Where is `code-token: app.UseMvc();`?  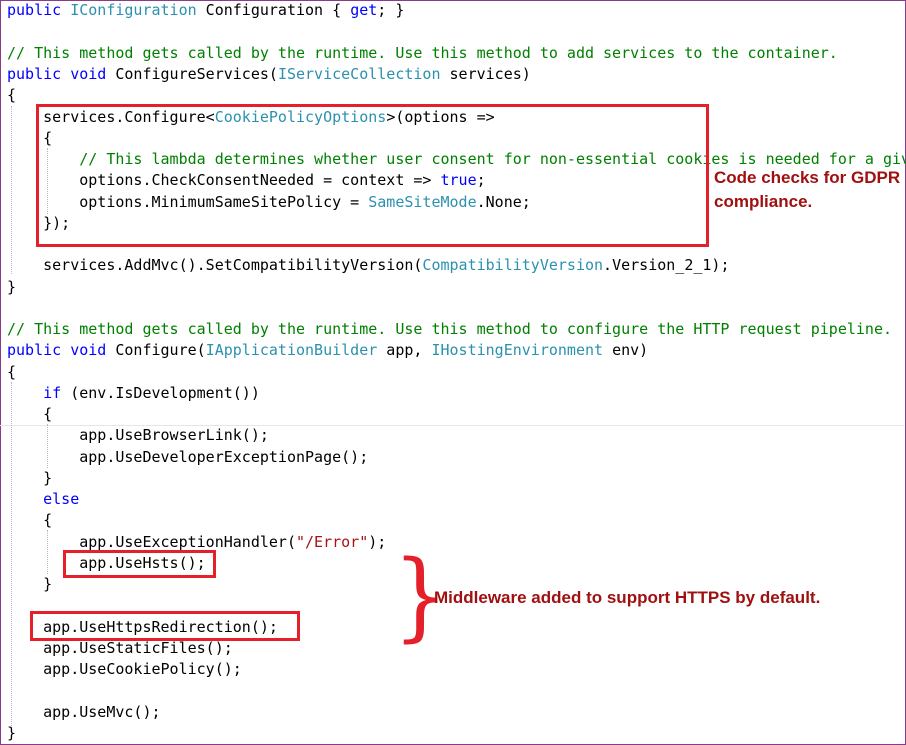
code-token: app.UseMvc(); is located at coordinates (84, 712).